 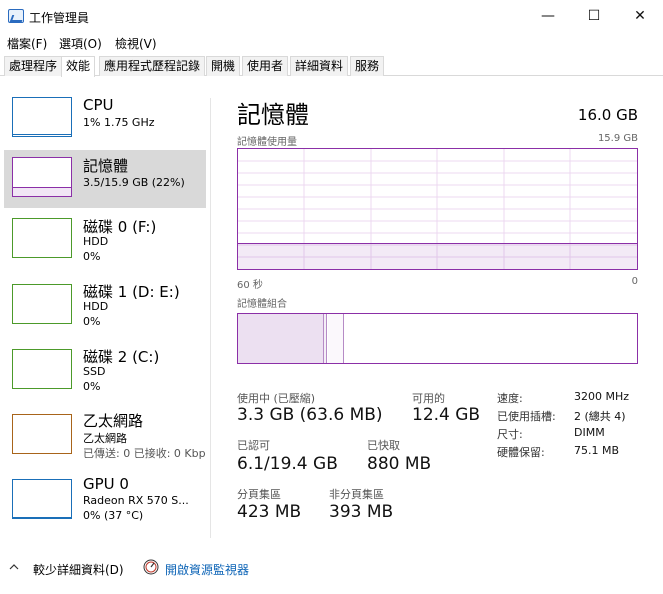 What do you see at coordinates (276, 398) in the screenshot?
I see `in-use-label: 使用中 (已壓縮)` at bounding box center [276, 398].